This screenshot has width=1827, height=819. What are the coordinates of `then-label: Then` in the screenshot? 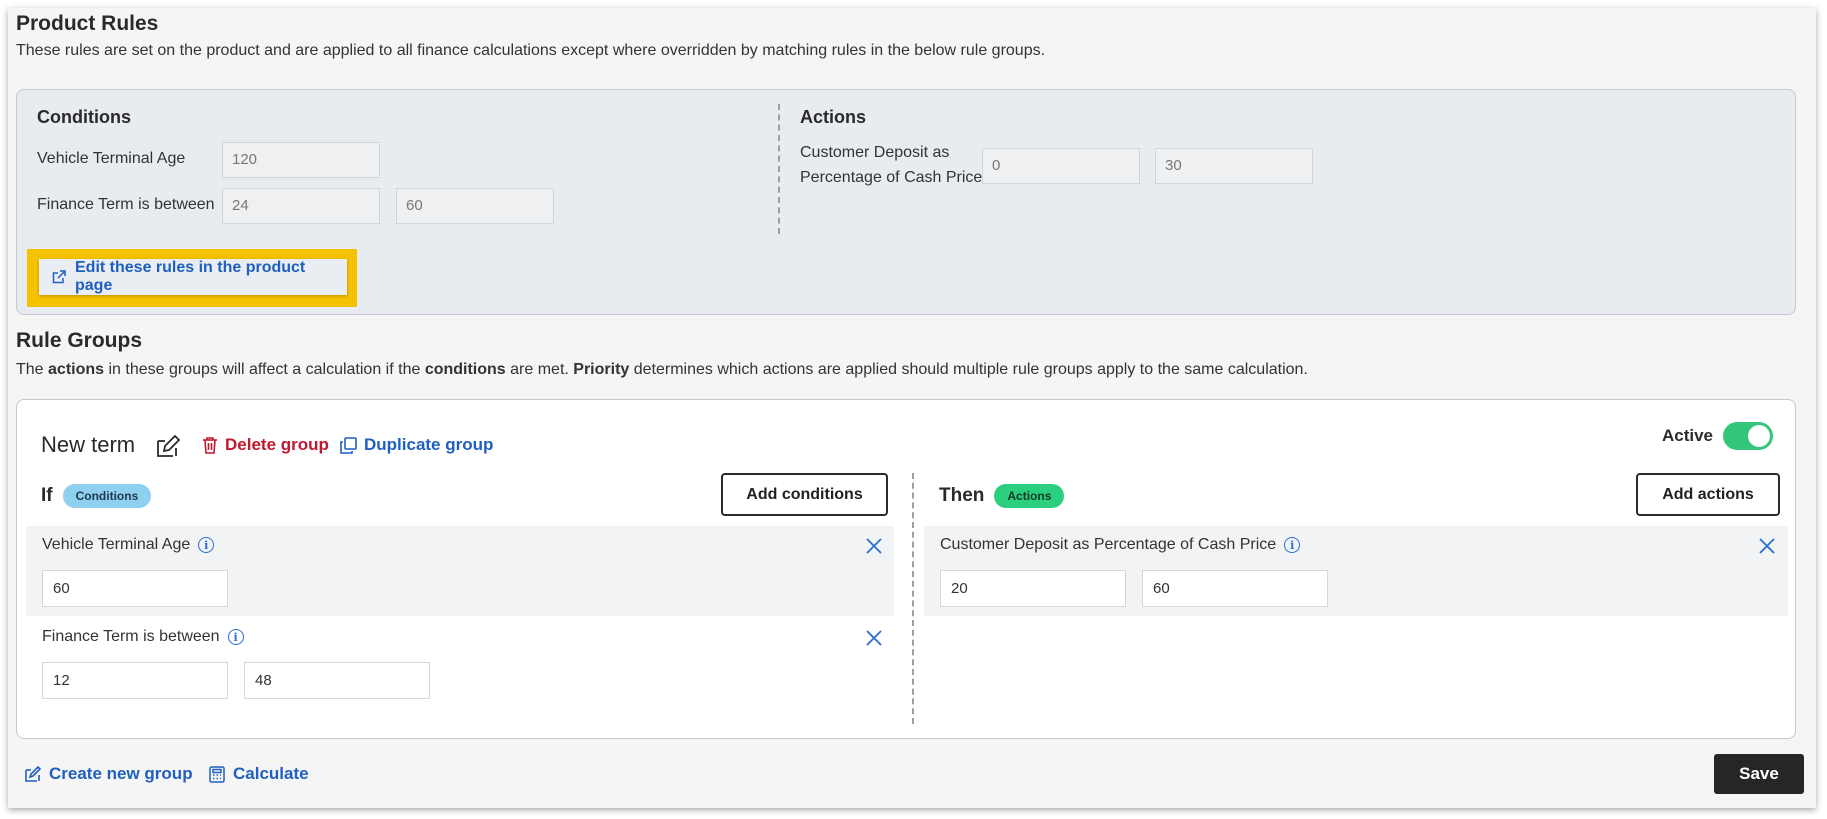 It's located at (962, 495).